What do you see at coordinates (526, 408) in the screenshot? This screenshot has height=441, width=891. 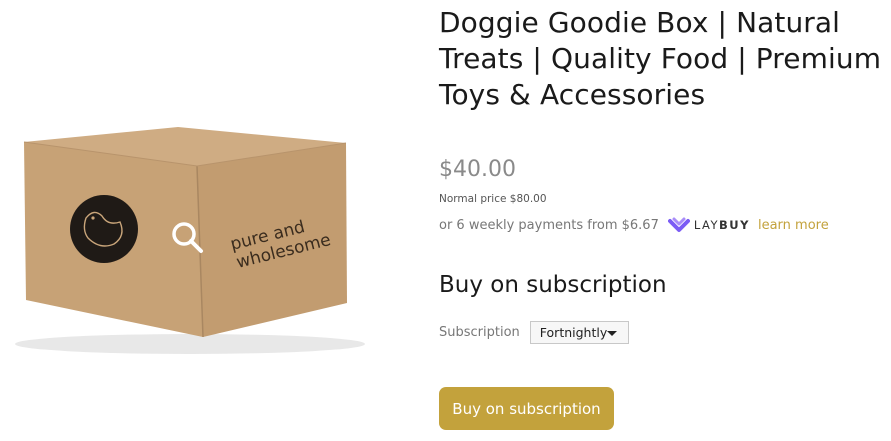 I see `buy-on-subscription-button: Buy on subscription` at bounding box center [526, 408].